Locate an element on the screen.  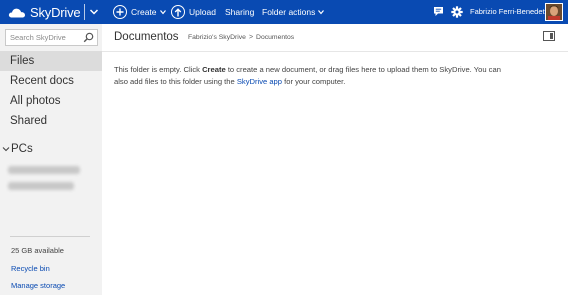
sharing-button: Sharing is located at coordinates (239, 12).